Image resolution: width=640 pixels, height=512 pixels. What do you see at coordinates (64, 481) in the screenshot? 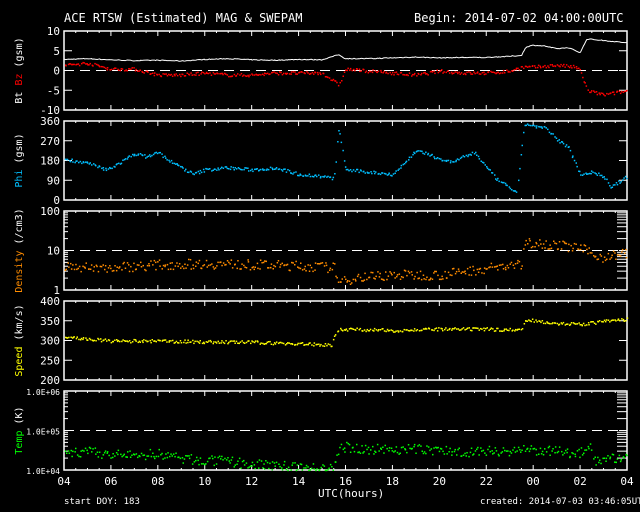
I see `x-tick-label: 04` at bounding box center [64, 481].